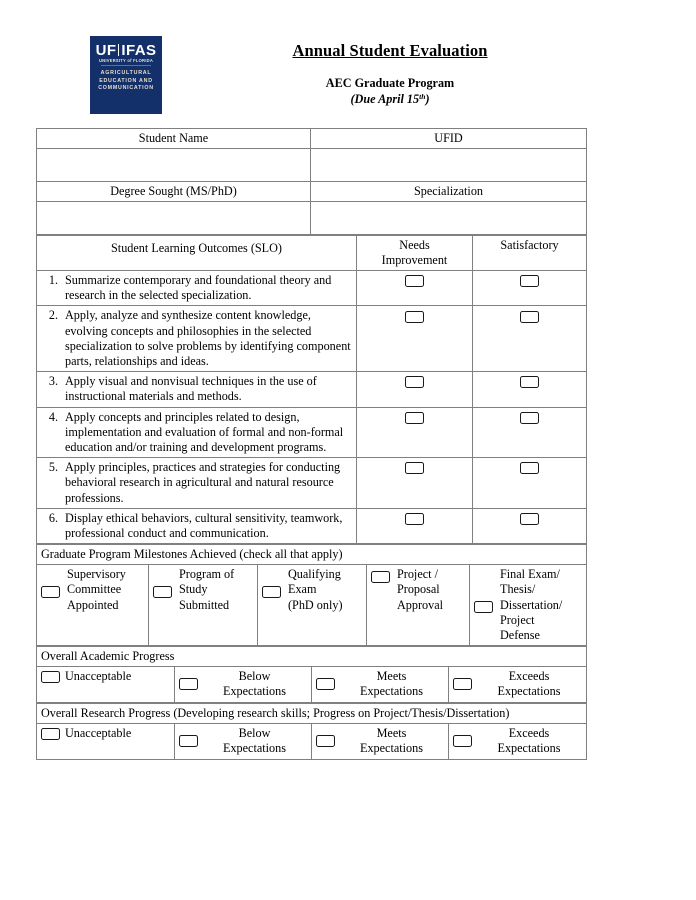 Image resolution: width=696 pixels, height=900 pixels. I want to click on student-name-field, so click(173, 165).